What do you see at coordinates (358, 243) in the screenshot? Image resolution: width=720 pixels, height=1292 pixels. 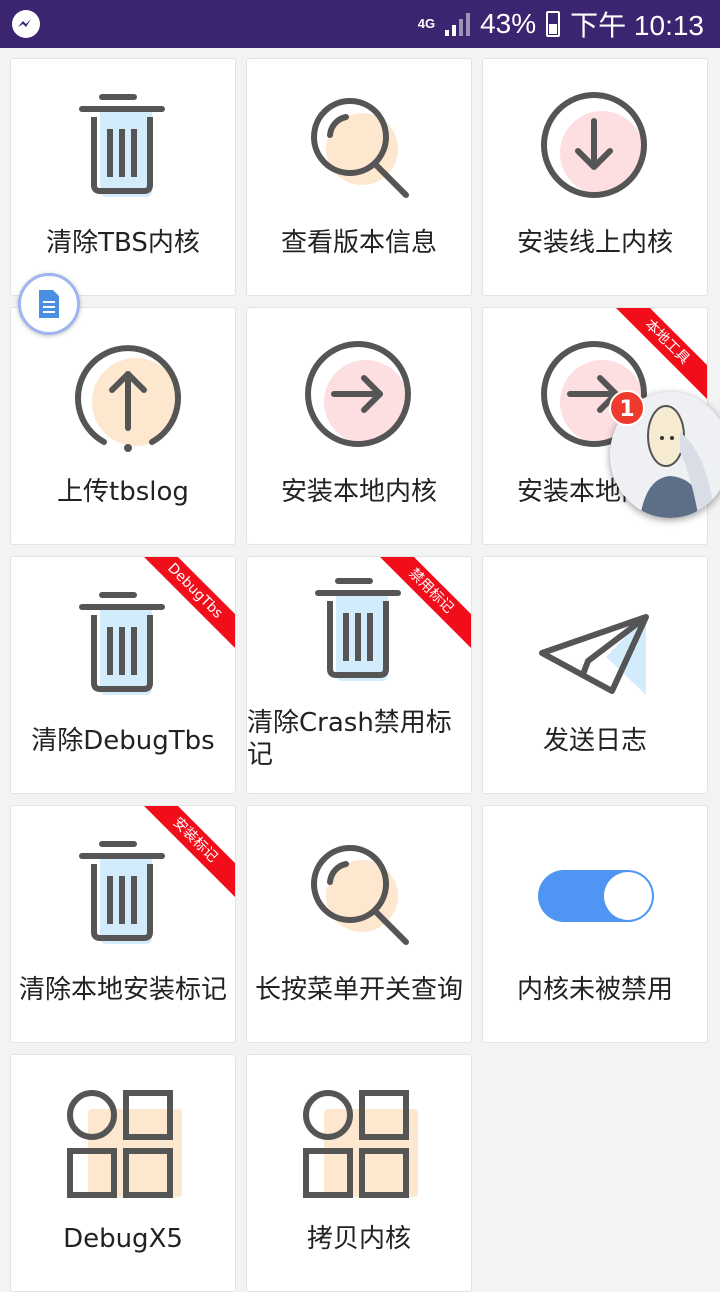 I see `item-label: 查看版本信息` at bounding box center [358, 243].